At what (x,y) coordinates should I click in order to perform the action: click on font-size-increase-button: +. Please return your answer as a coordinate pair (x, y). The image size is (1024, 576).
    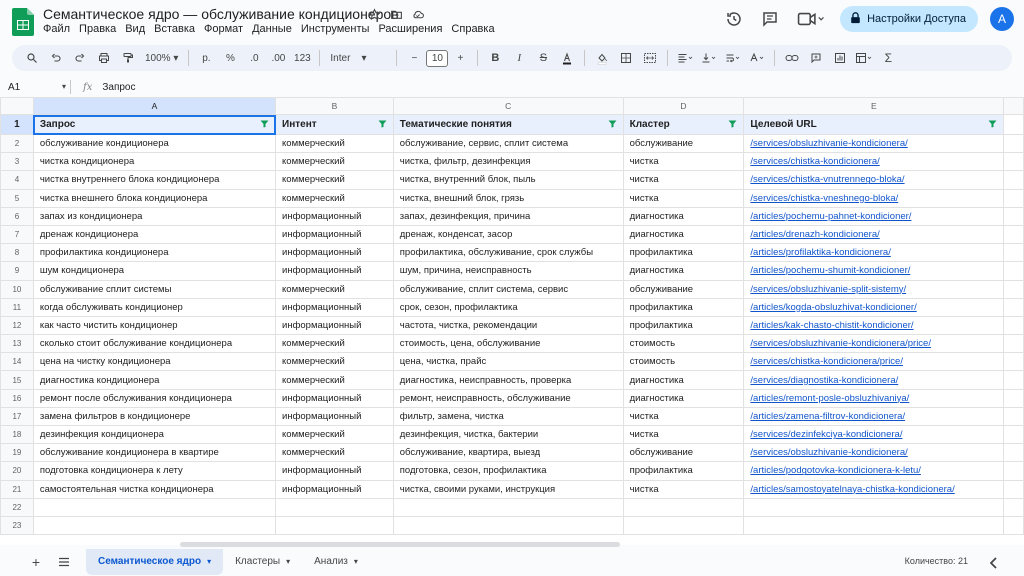
    Looking at the image, I should click on (460, 58).